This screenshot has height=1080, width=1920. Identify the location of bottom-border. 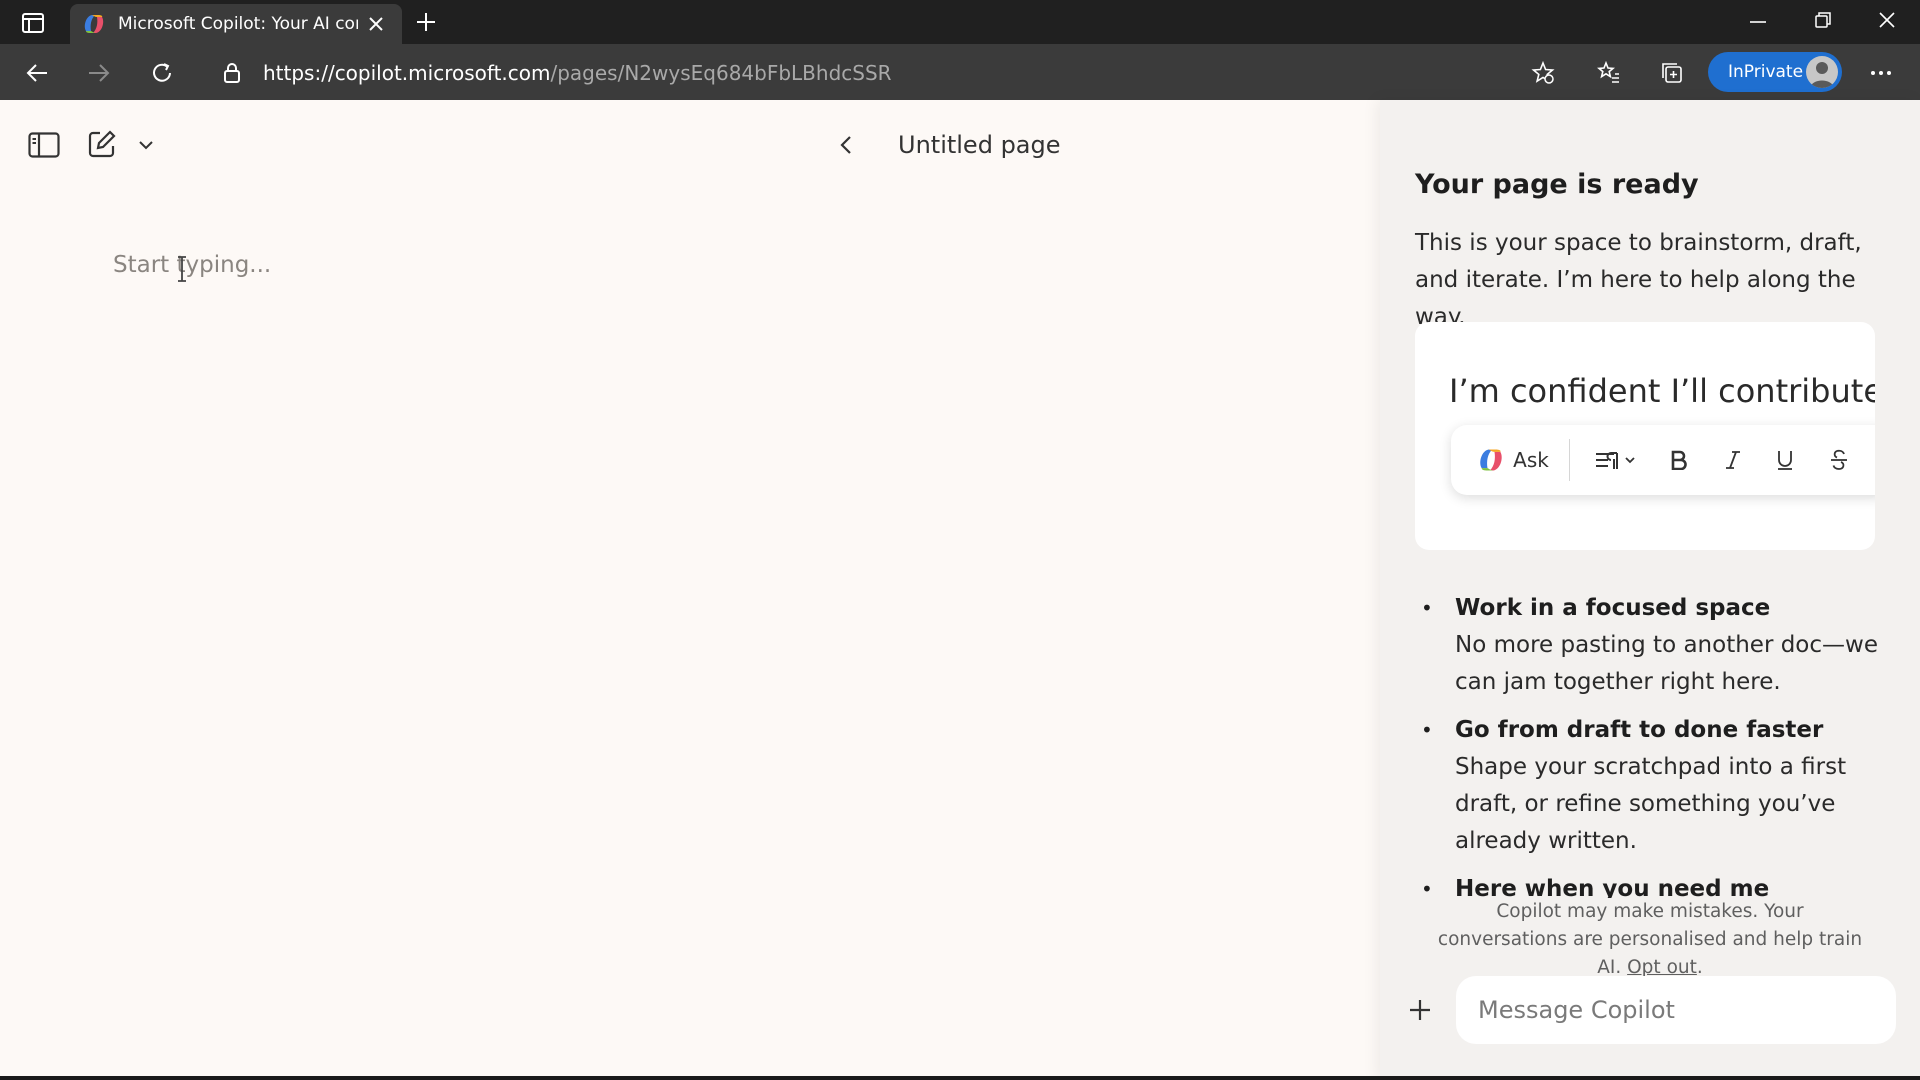
(960, 1078).